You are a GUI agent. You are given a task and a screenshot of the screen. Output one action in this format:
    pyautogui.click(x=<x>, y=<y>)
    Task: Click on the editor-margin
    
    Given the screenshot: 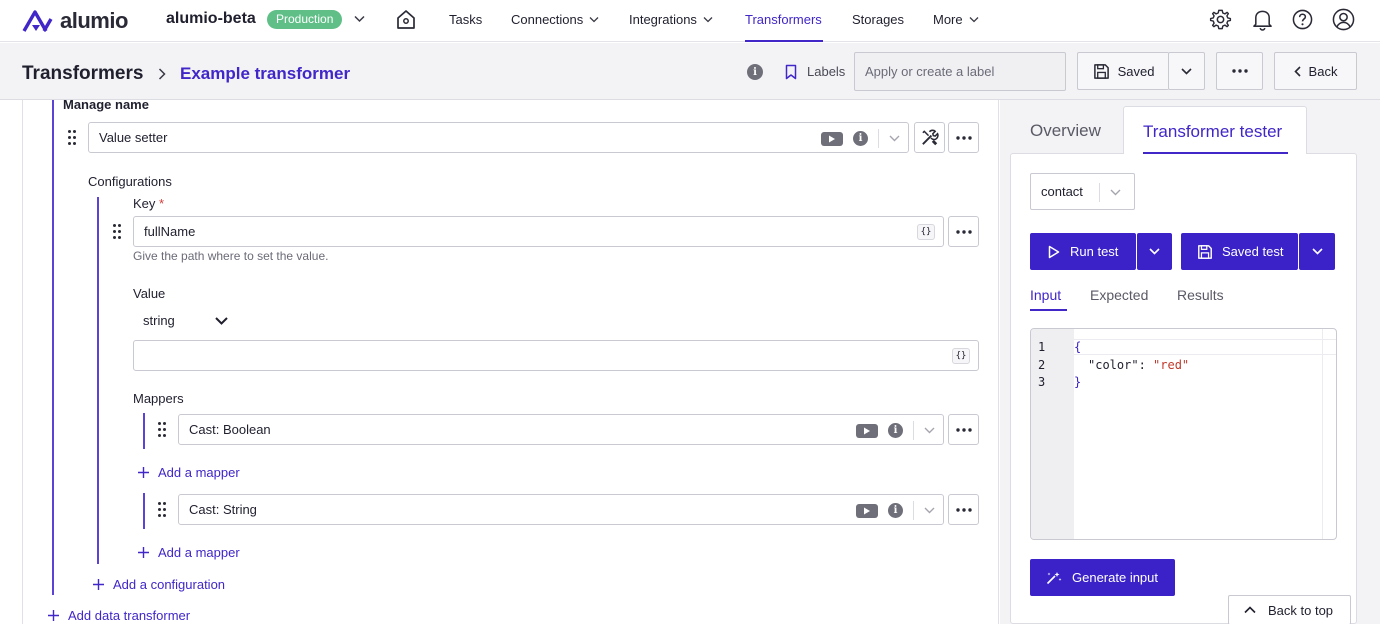 What is the action you would take?
    pyautogui.click(x=1322, y=434)
    